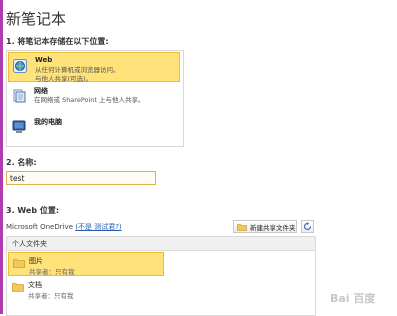 The image size is (397, 316). Describe the element at coordinates (21, 162) in the screenshot. I see `section-name-label: 2. 名称:` at that location.